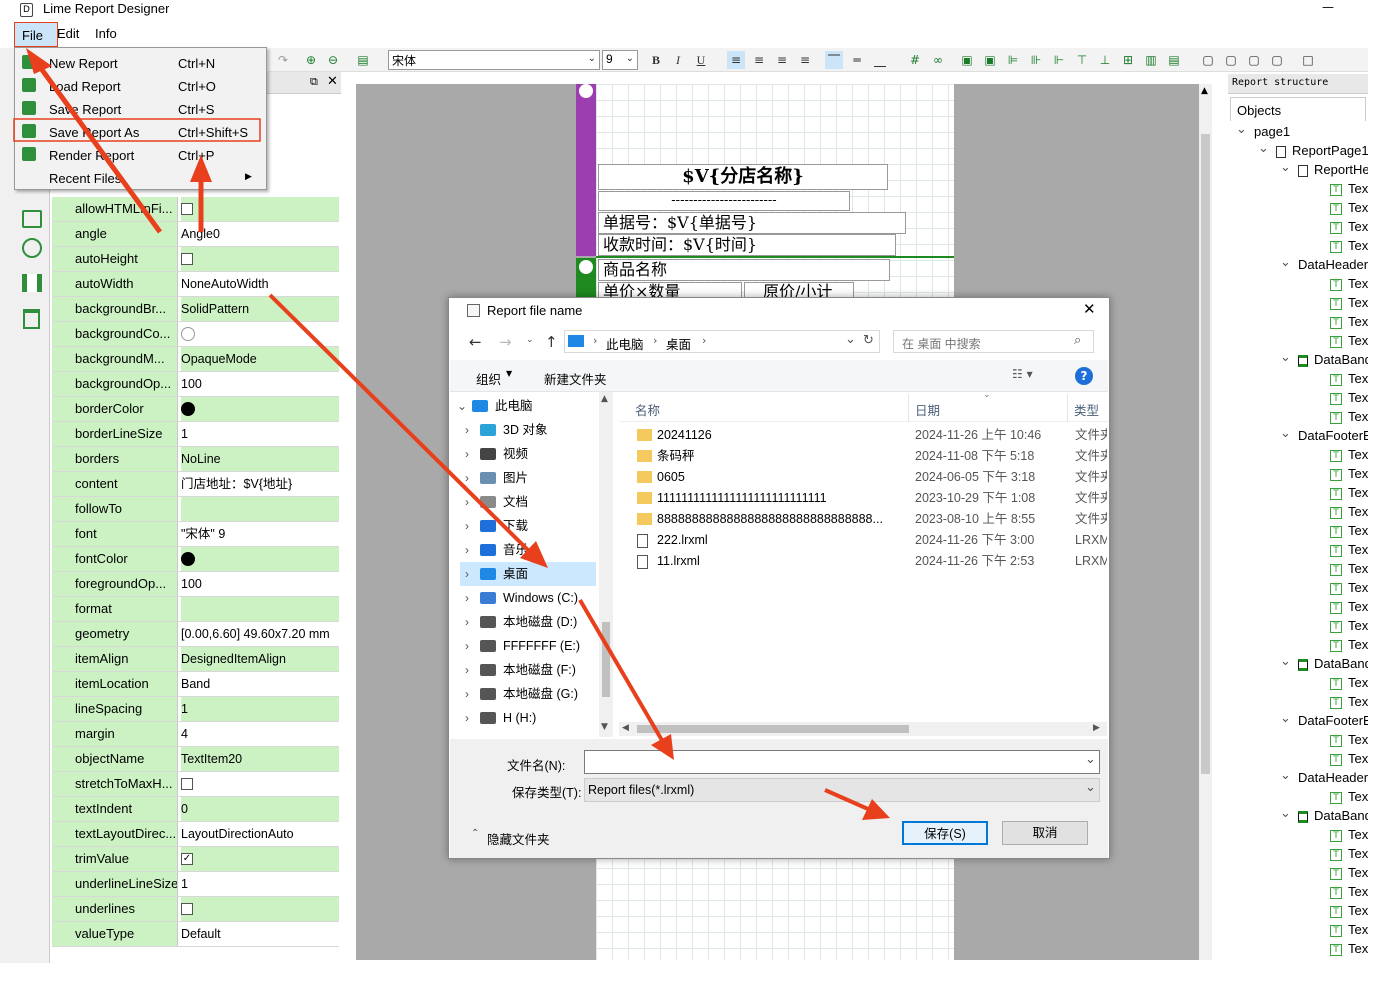  I want to click on property-row: autoHeight, so click(195, 259).